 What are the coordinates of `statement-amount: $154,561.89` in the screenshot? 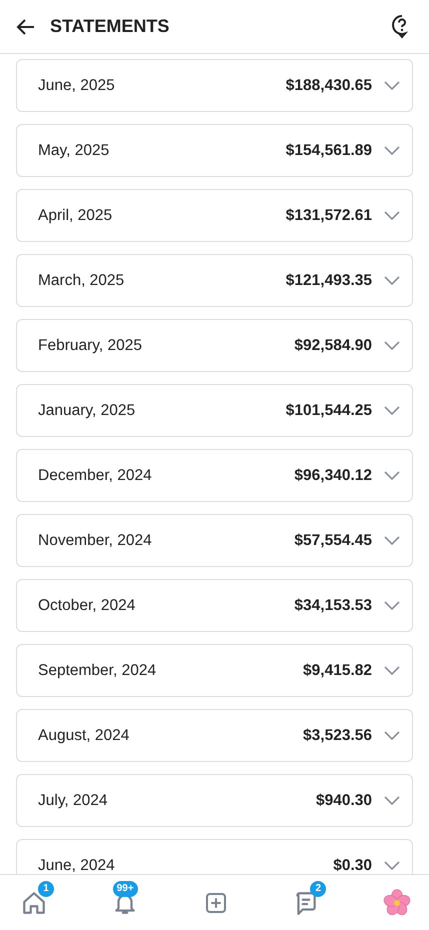 It's located at (329, 151).